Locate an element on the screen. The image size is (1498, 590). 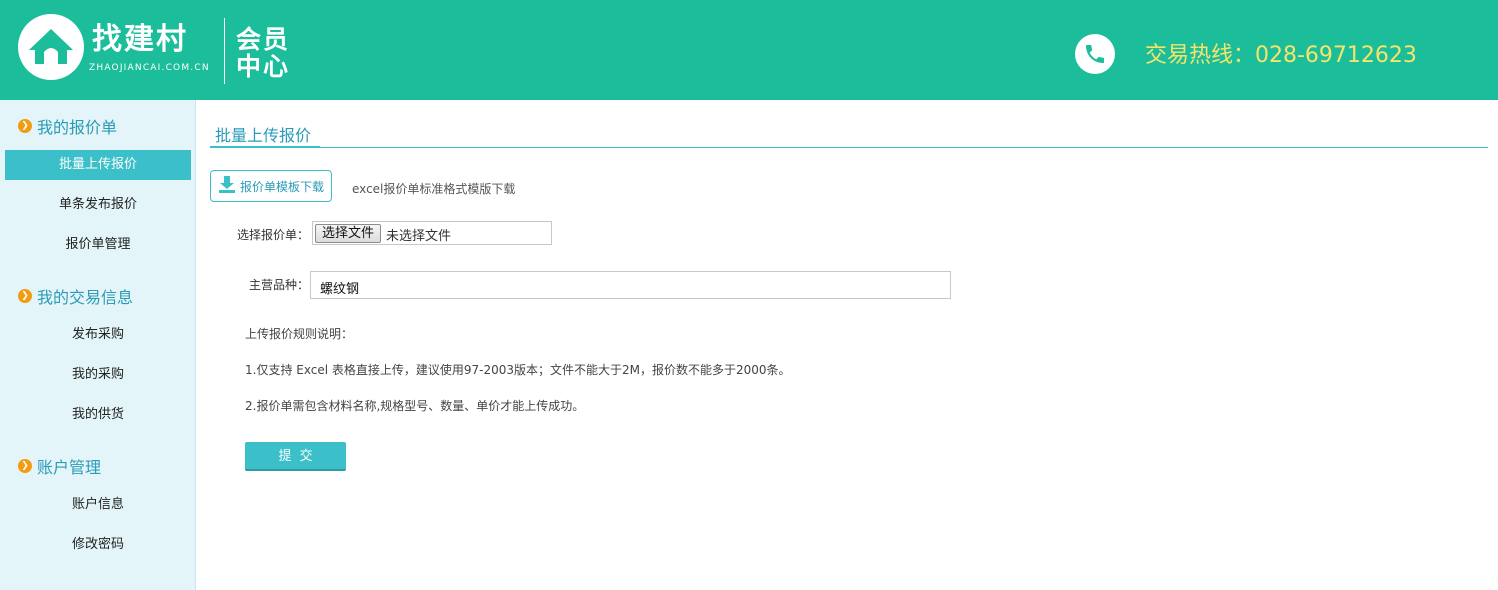
sidebar-item-publish-purchase: 发布采购 is located at coordinates (98, 335).